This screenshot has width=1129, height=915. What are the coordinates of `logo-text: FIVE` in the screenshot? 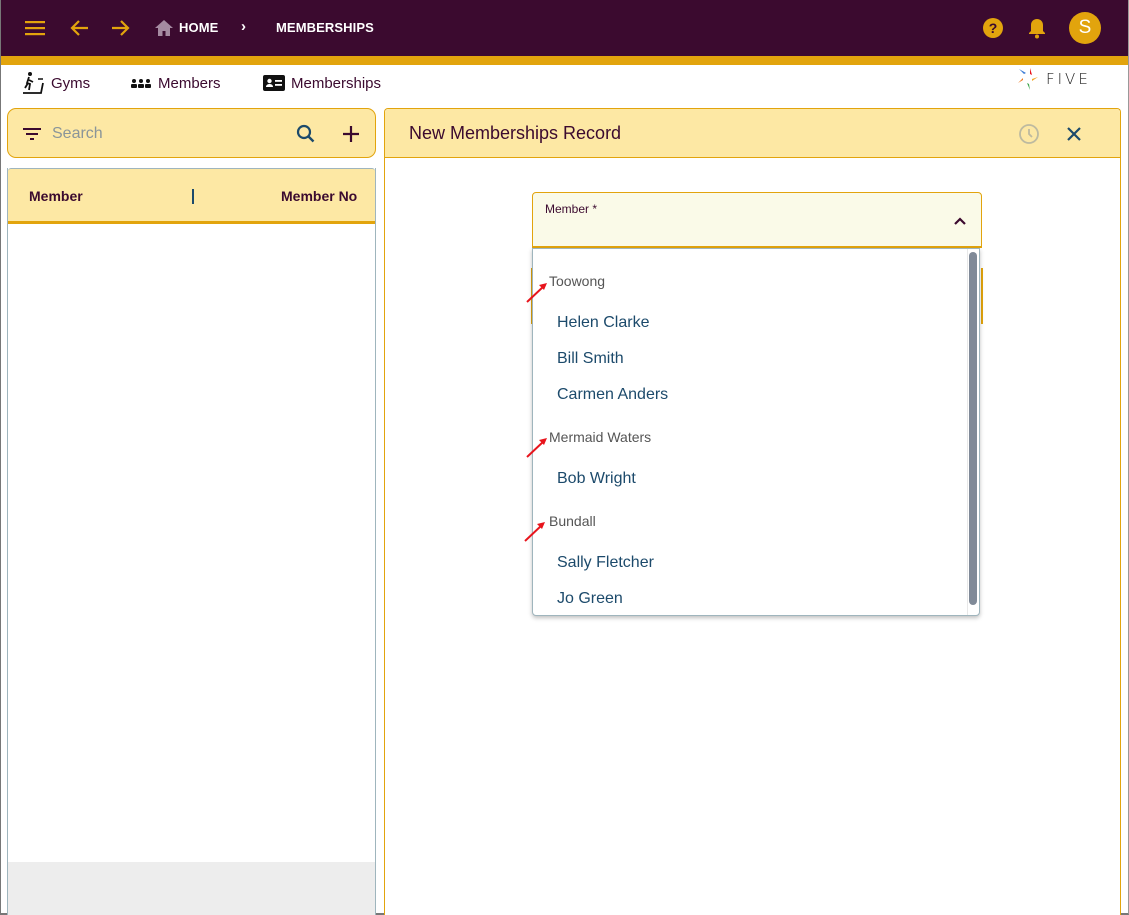 It's located at (1068, 79).